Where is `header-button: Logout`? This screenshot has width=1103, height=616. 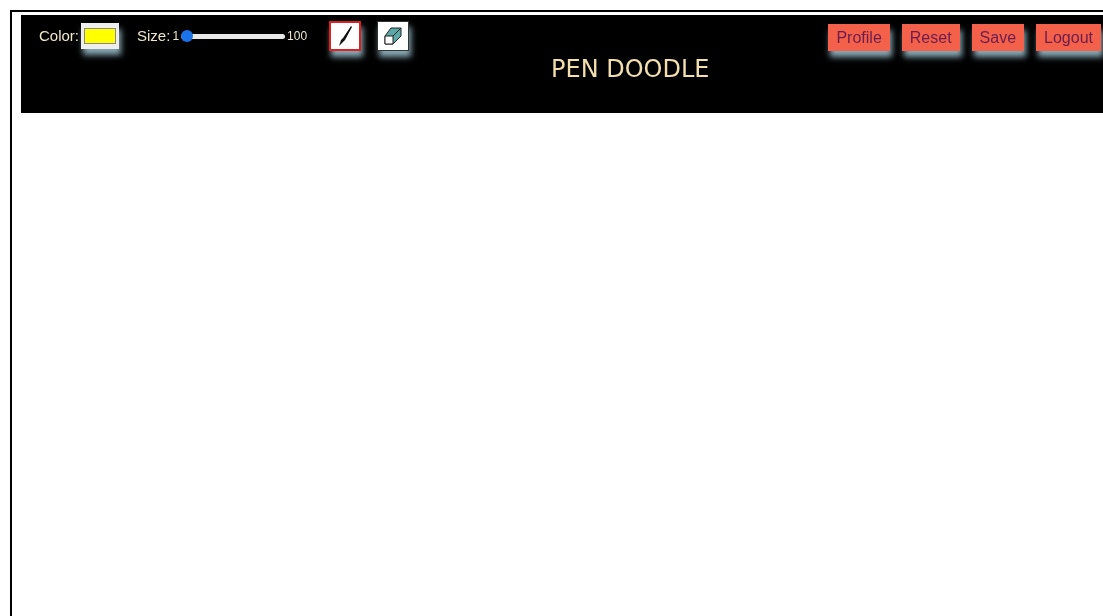 header-button: Logout is located at coordinates (1068, 37).